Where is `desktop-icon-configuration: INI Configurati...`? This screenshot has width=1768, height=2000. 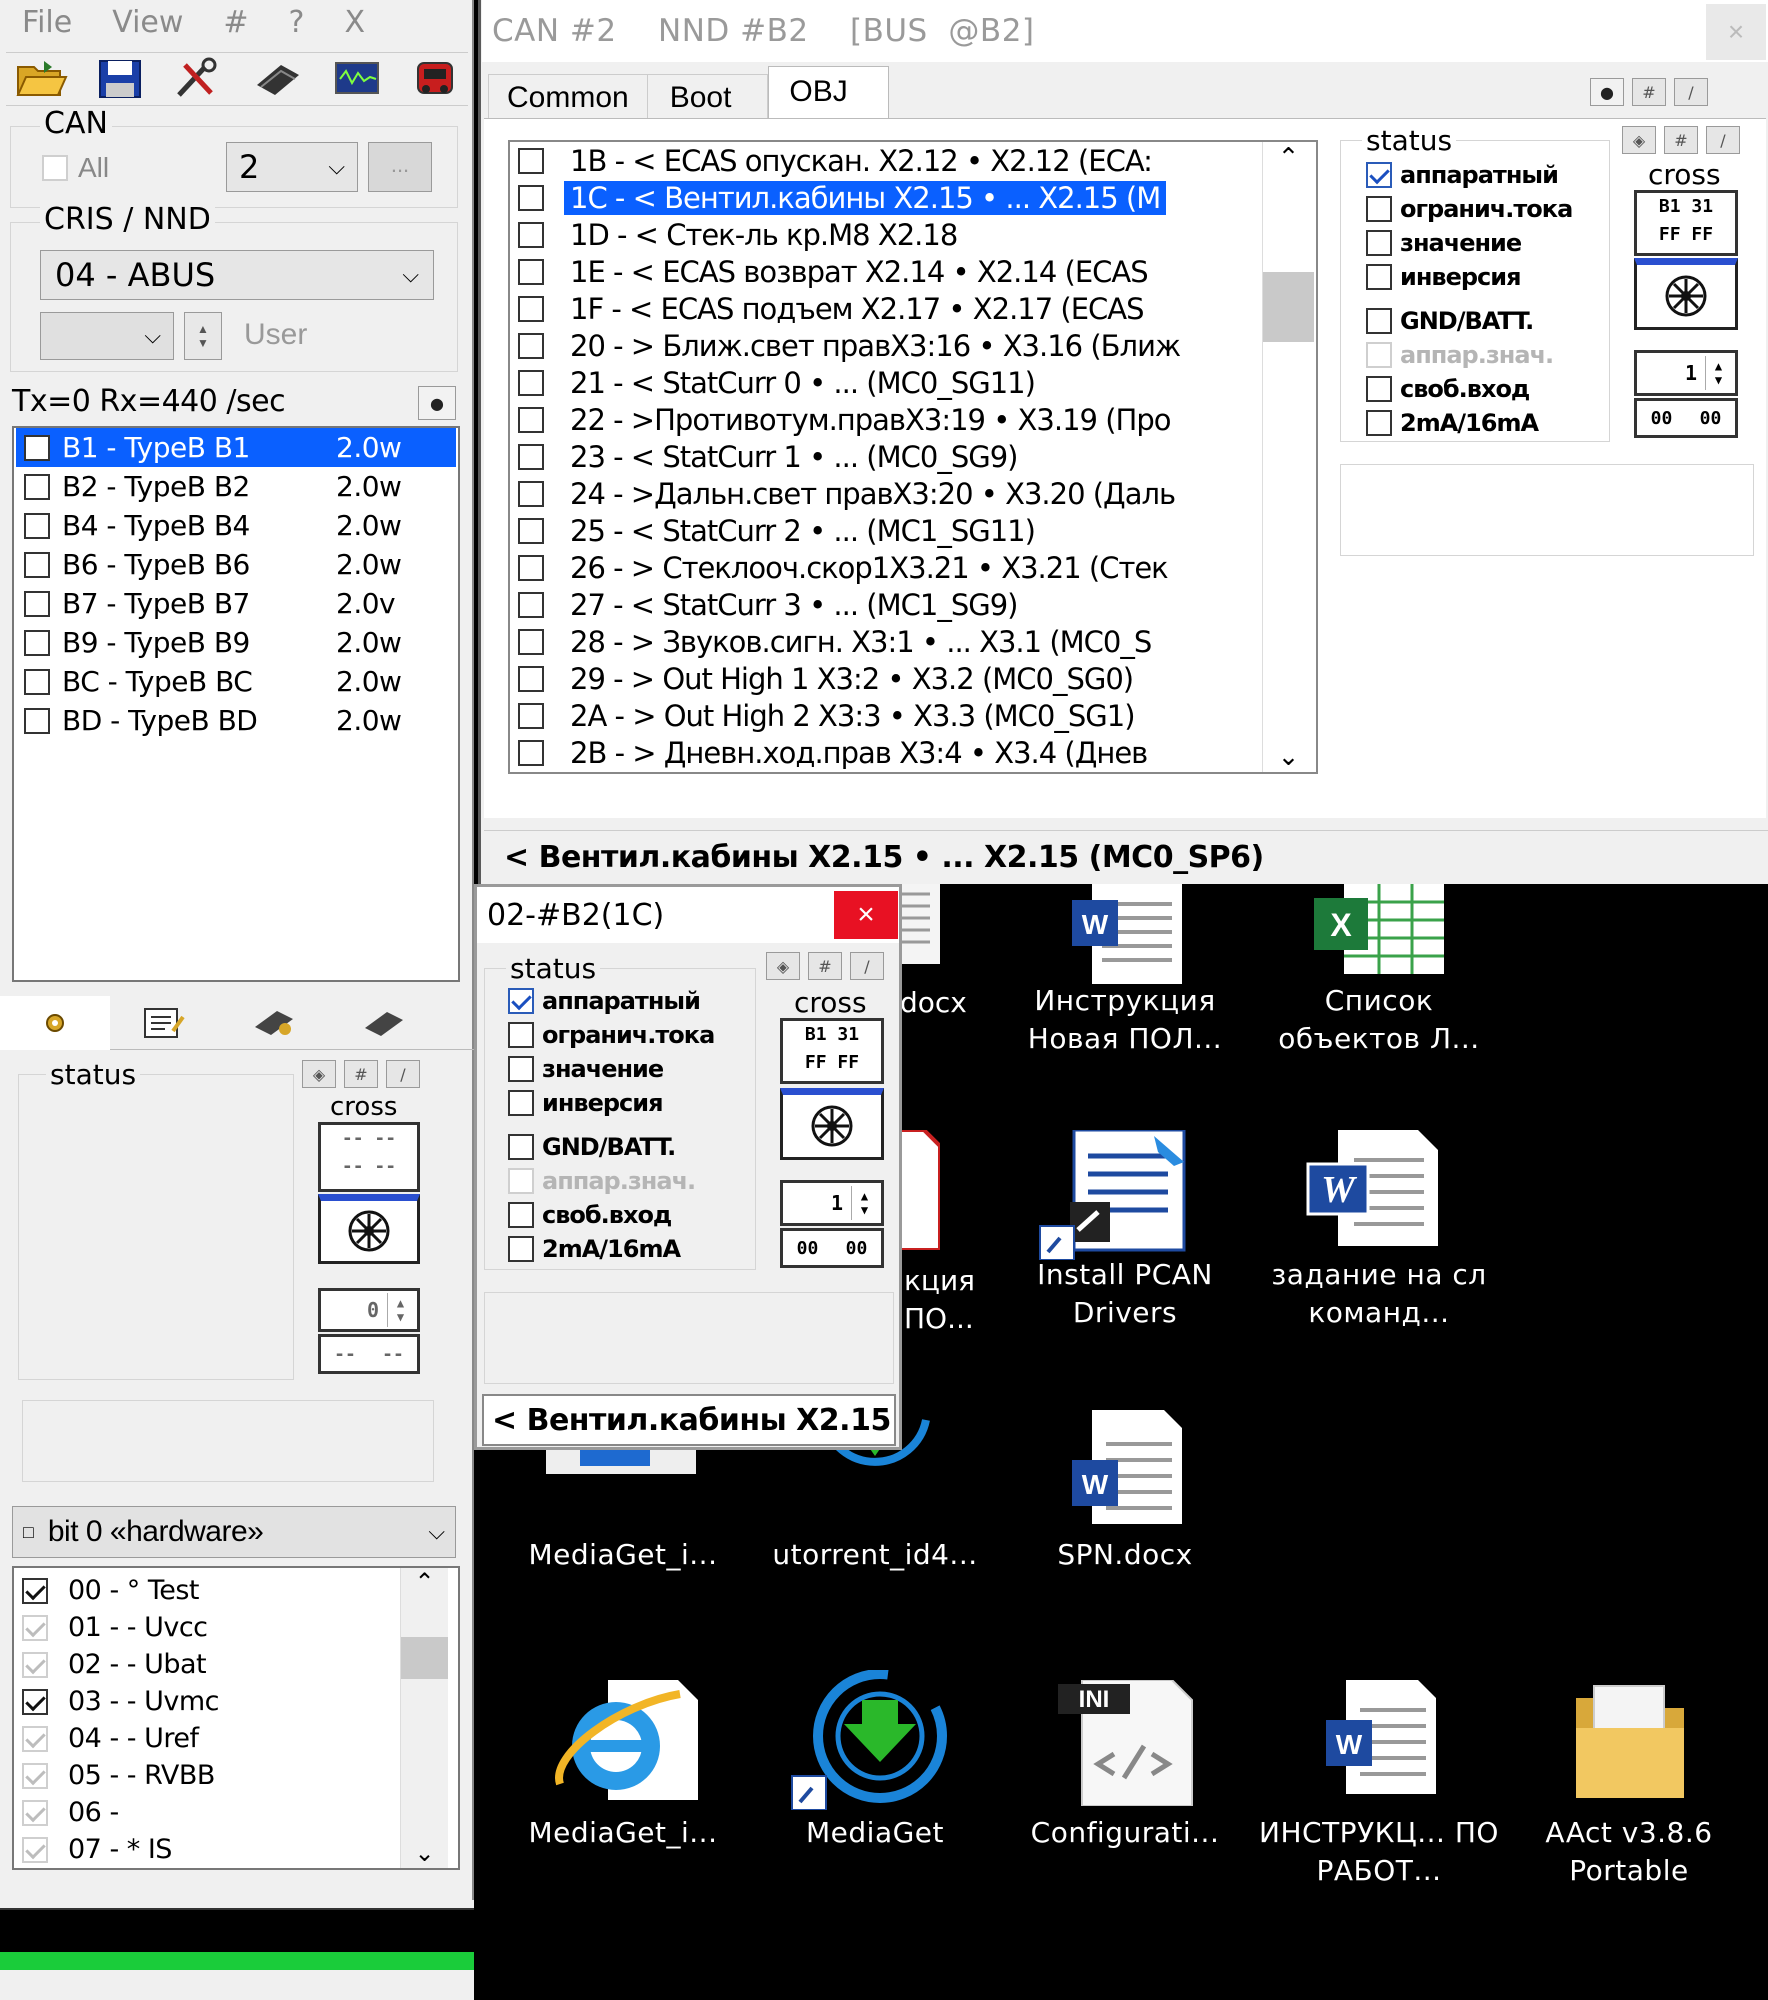
desktop-icon-configuration: INI Configurati... is located at coordinates (1125, 1785).